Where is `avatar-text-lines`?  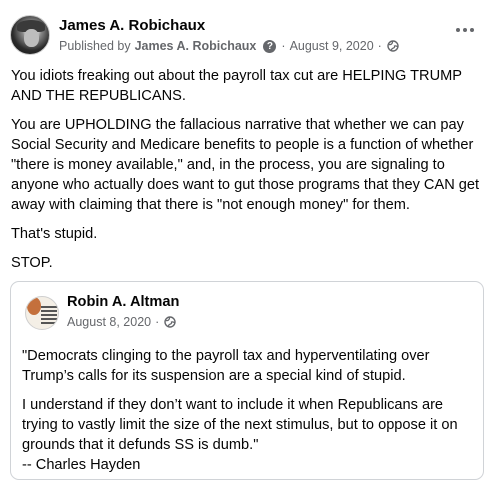
avatar-text-lines is located at coordinates (49, 316).